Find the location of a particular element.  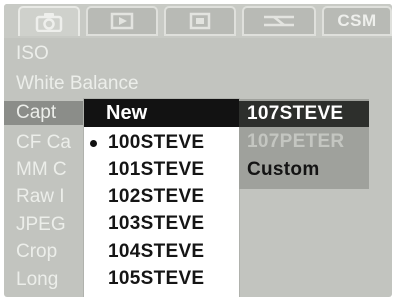

tab-shooting is located at coordinates (49, 21).